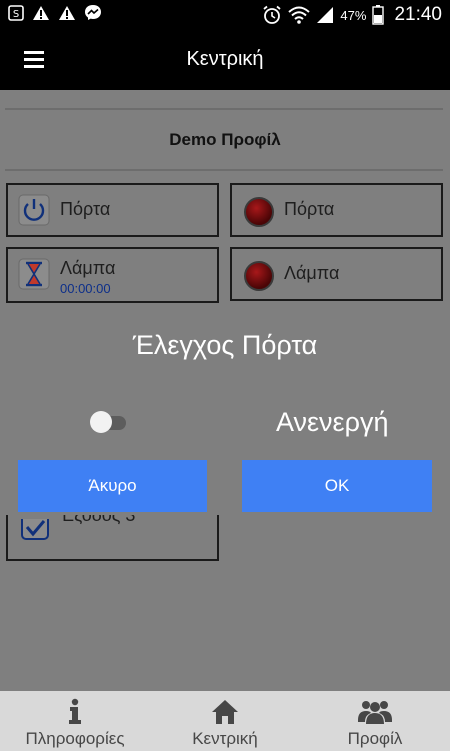 This screenshot has width=450, height=751. Describe the element at coordinates (332, 422) in the screenshot. I see `state-text: Ανενεργή` at that location.